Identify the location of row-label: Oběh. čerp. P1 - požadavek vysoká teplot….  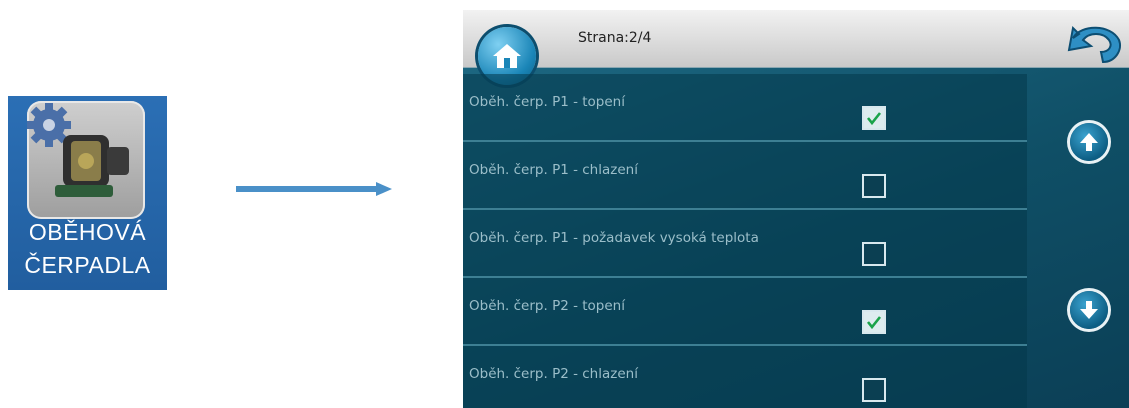
(614, 238).